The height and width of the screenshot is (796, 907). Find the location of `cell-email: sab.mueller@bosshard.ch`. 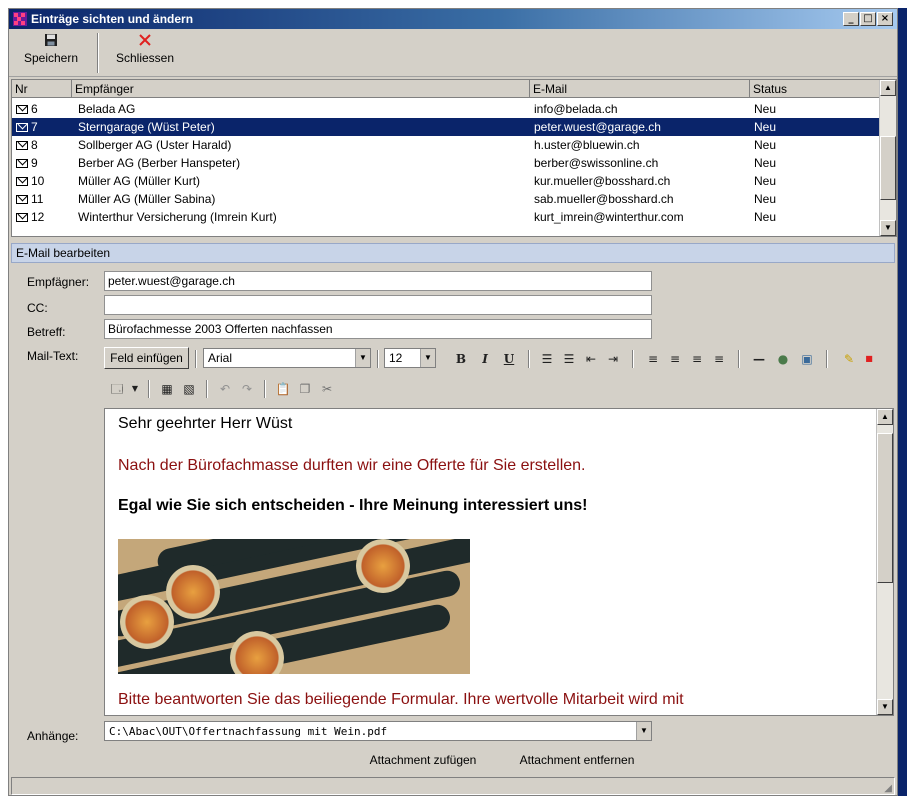

cell-email: sab.mueller@bosshard.ch is located at coordinates (641, 199).